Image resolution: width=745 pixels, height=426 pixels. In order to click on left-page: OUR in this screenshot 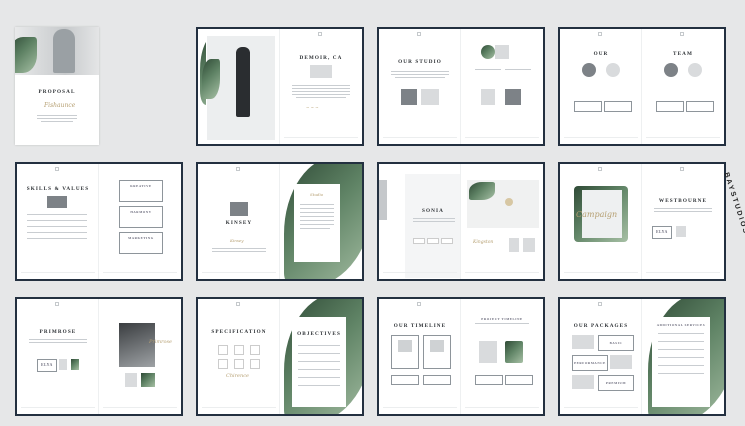, I will do `click(601, 86)`.